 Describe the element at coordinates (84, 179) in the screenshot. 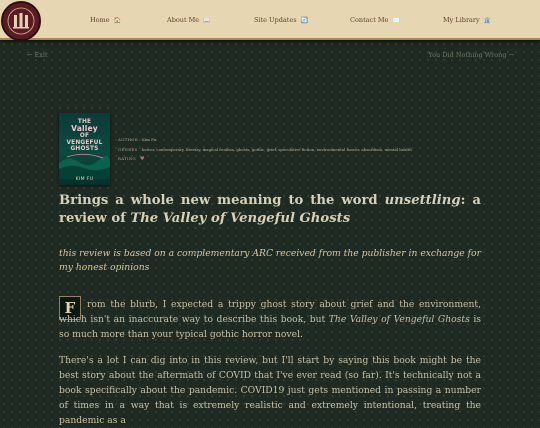

I see `cover-author: KIM FU` at that location.